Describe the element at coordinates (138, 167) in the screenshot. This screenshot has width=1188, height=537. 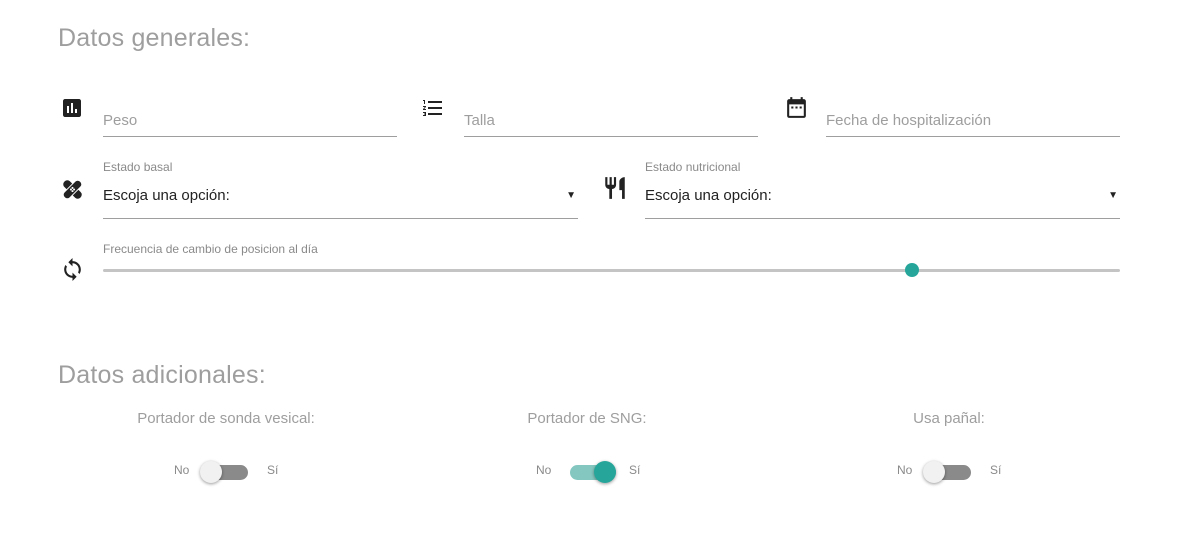
I see `estado-basal-label: Estado basal` at that location.